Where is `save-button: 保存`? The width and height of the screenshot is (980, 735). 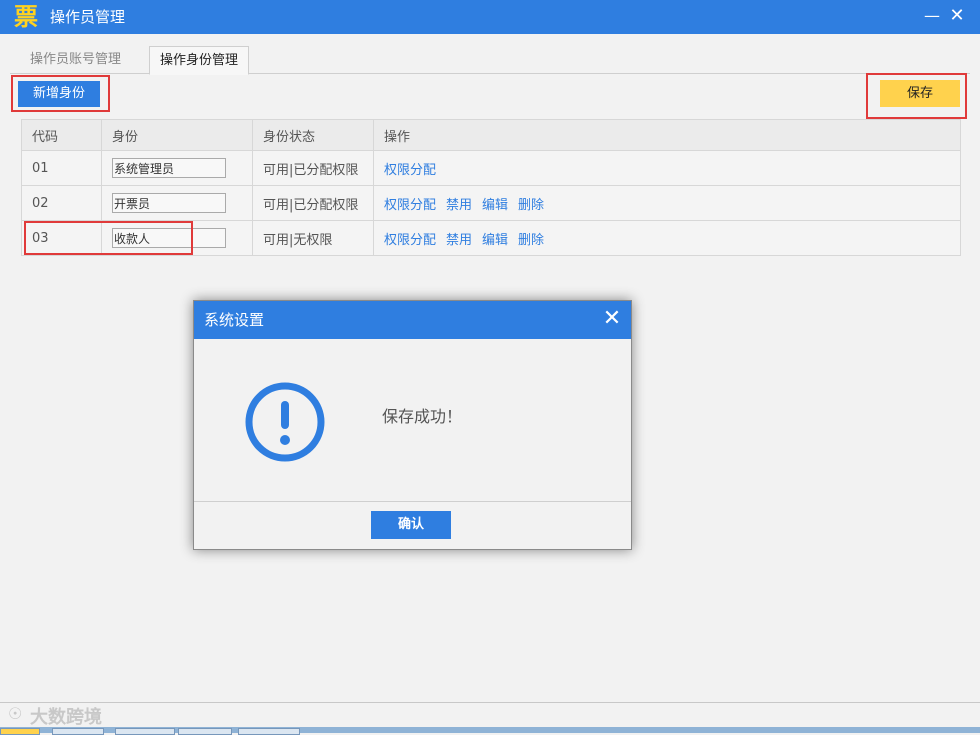
save-button: 保存 is located at coordinates (920, 93).